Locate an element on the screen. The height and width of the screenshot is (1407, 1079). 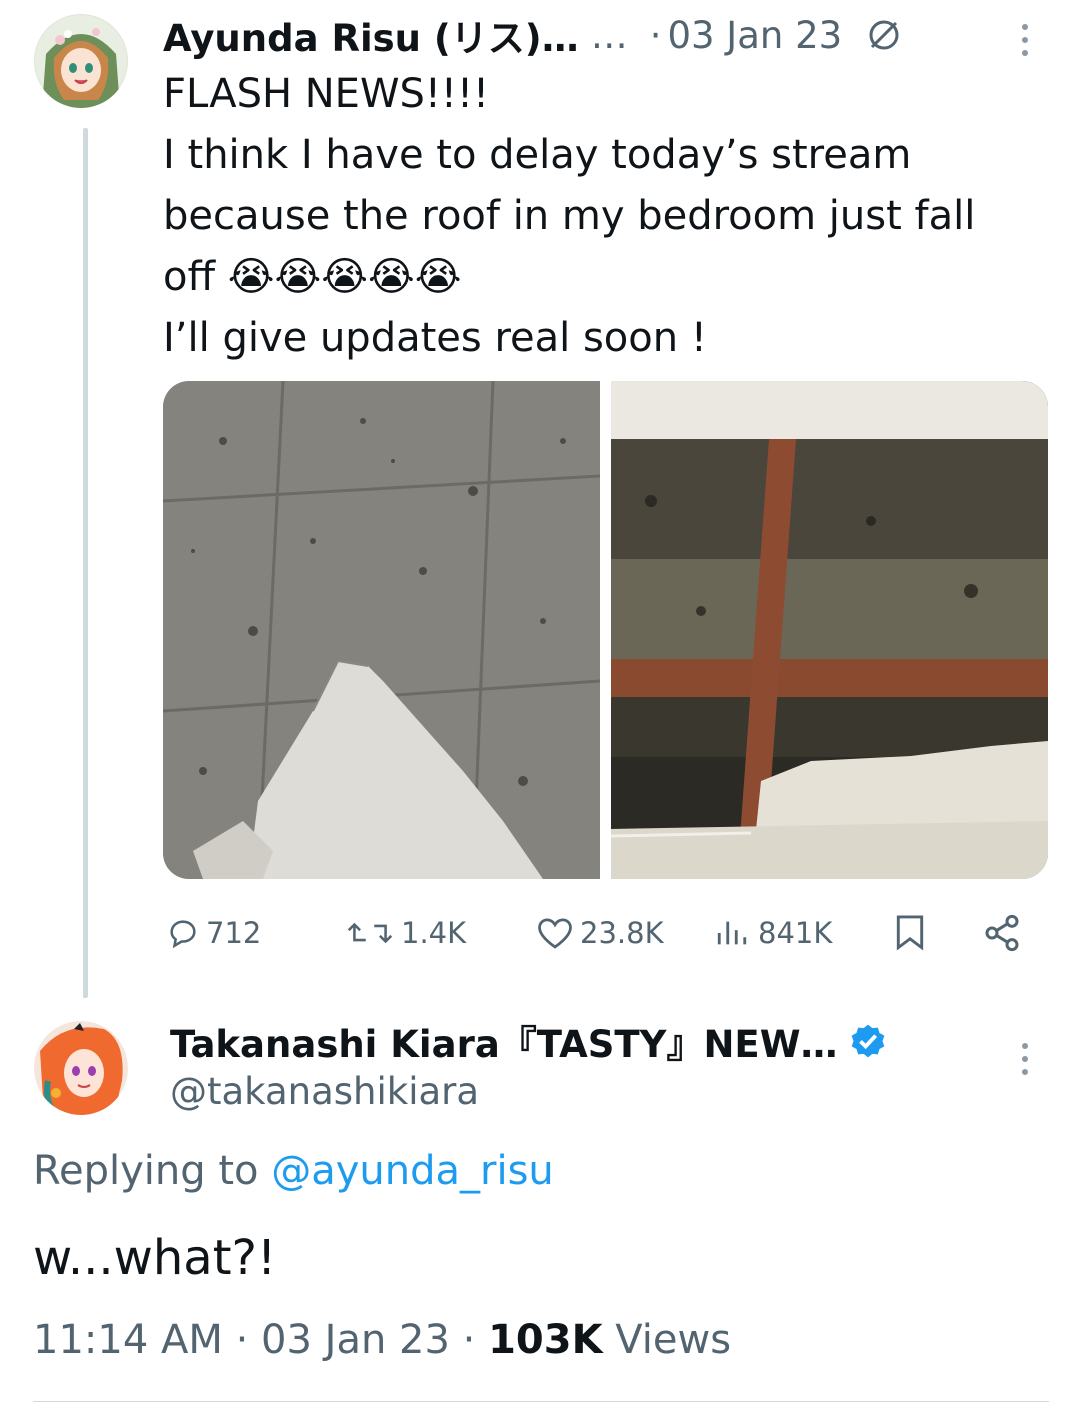
ayunda-avatar is located at coordinates (81, 61).